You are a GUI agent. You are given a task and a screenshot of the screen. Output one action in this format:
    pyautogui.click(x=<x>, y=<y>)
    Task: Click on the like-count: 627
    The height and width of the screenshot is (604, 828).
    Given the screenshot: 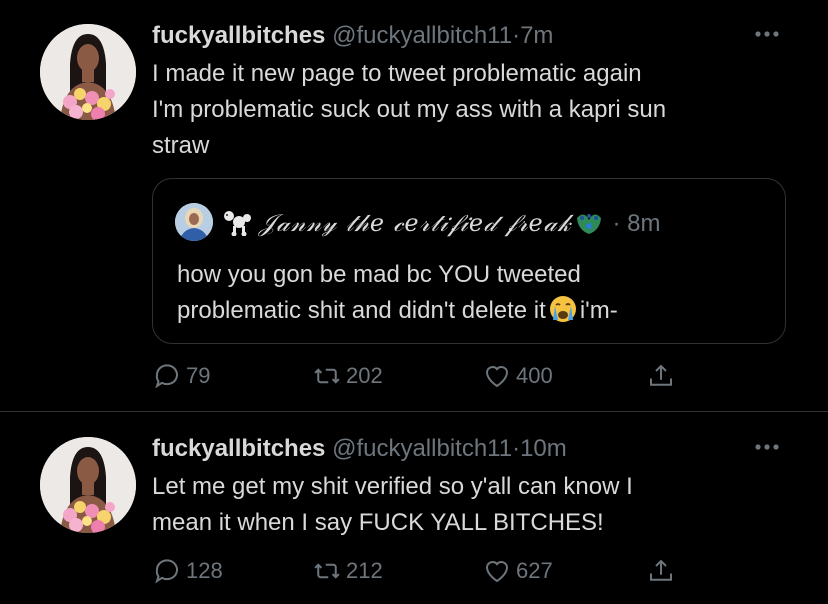 What is the action you would take?
    pyautogui.click(x=534, y=570)
    